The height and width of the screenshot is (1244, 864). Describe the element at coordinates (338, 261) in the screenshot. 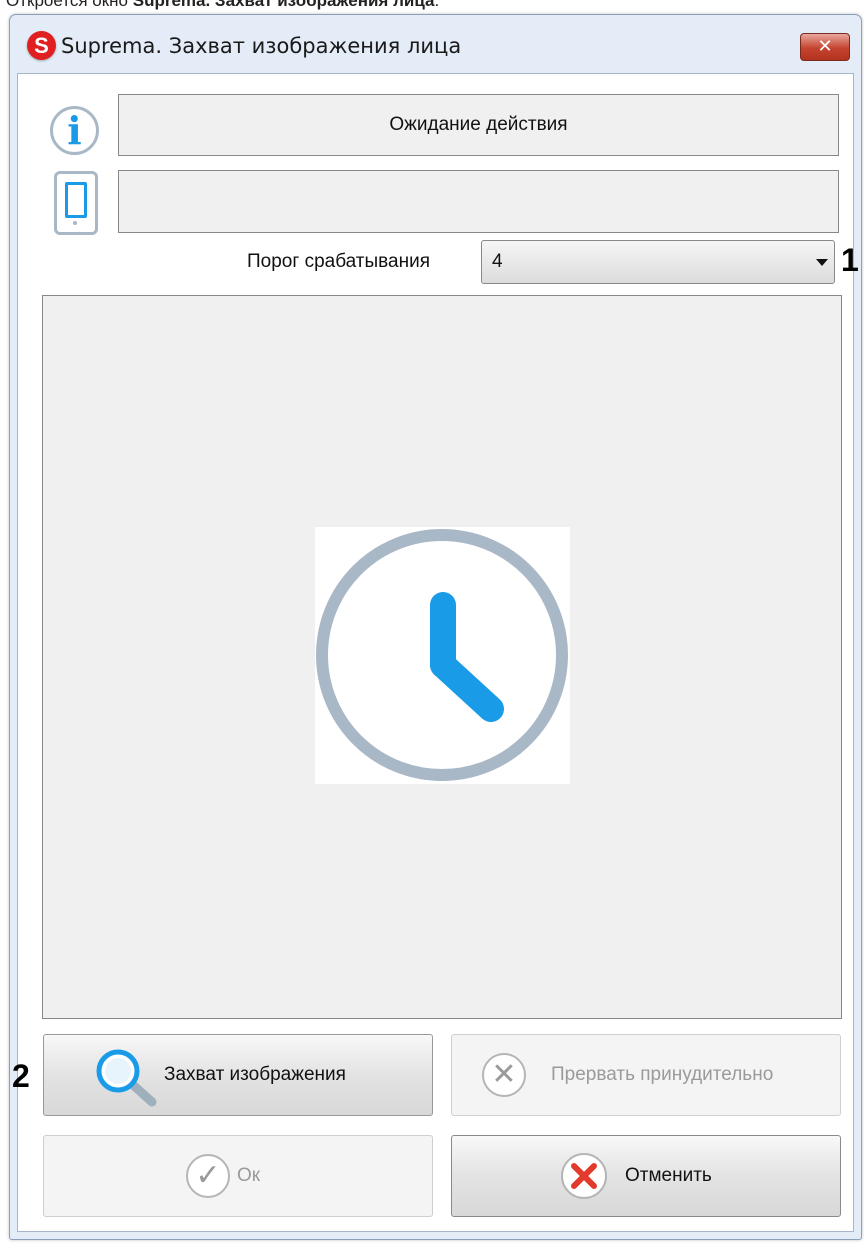

I see `threshold-label: Порог срабатывания` at that location.